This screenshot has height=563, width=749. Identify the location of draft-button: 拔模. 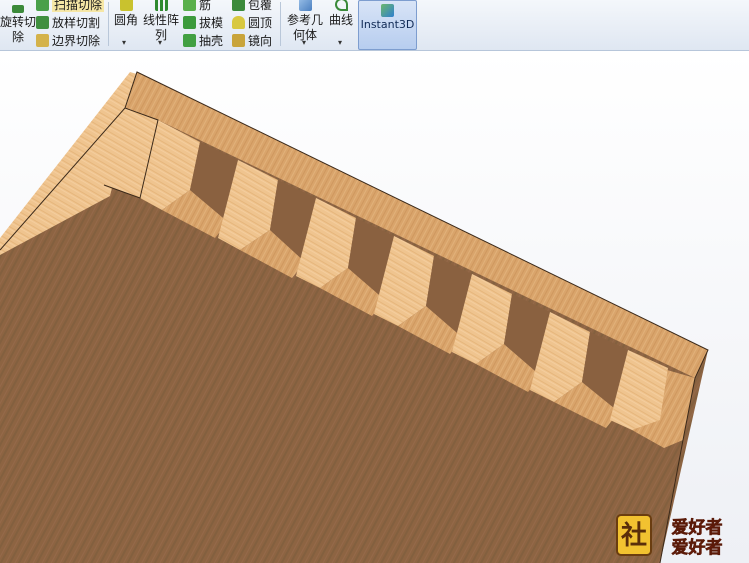
(203, 22).